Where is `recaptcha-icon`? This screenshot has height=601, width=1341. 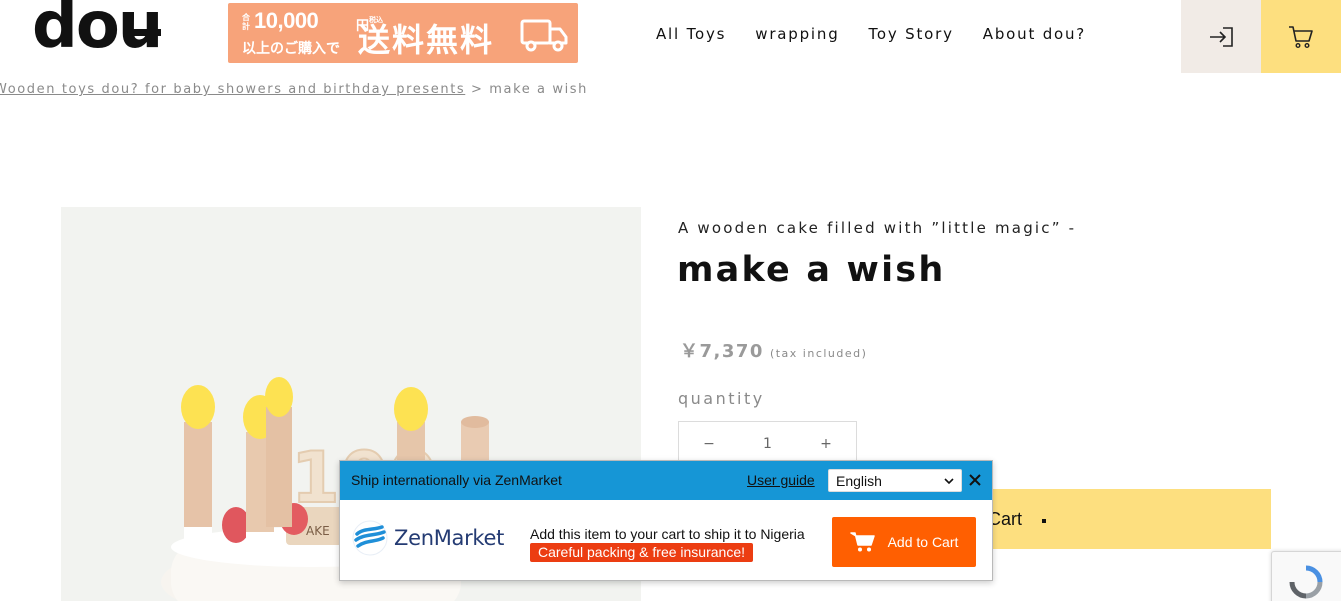
recaptcha-icon is located at coordinates (1306, 582).